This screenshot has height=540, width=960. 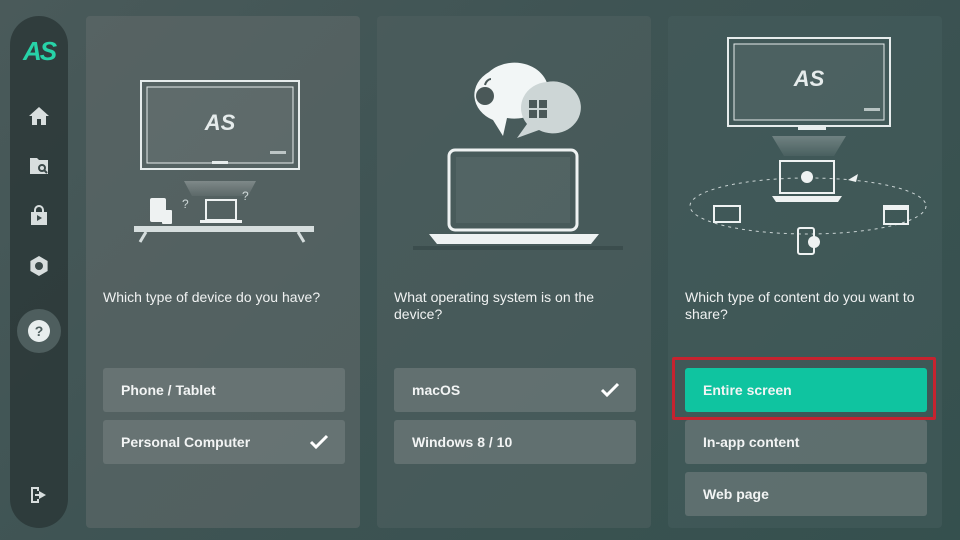 What do you see at coordinates (212, 297) in the screenshot?
I see `question-text: Which type of device do you have?` at bounding box center [212, 297].